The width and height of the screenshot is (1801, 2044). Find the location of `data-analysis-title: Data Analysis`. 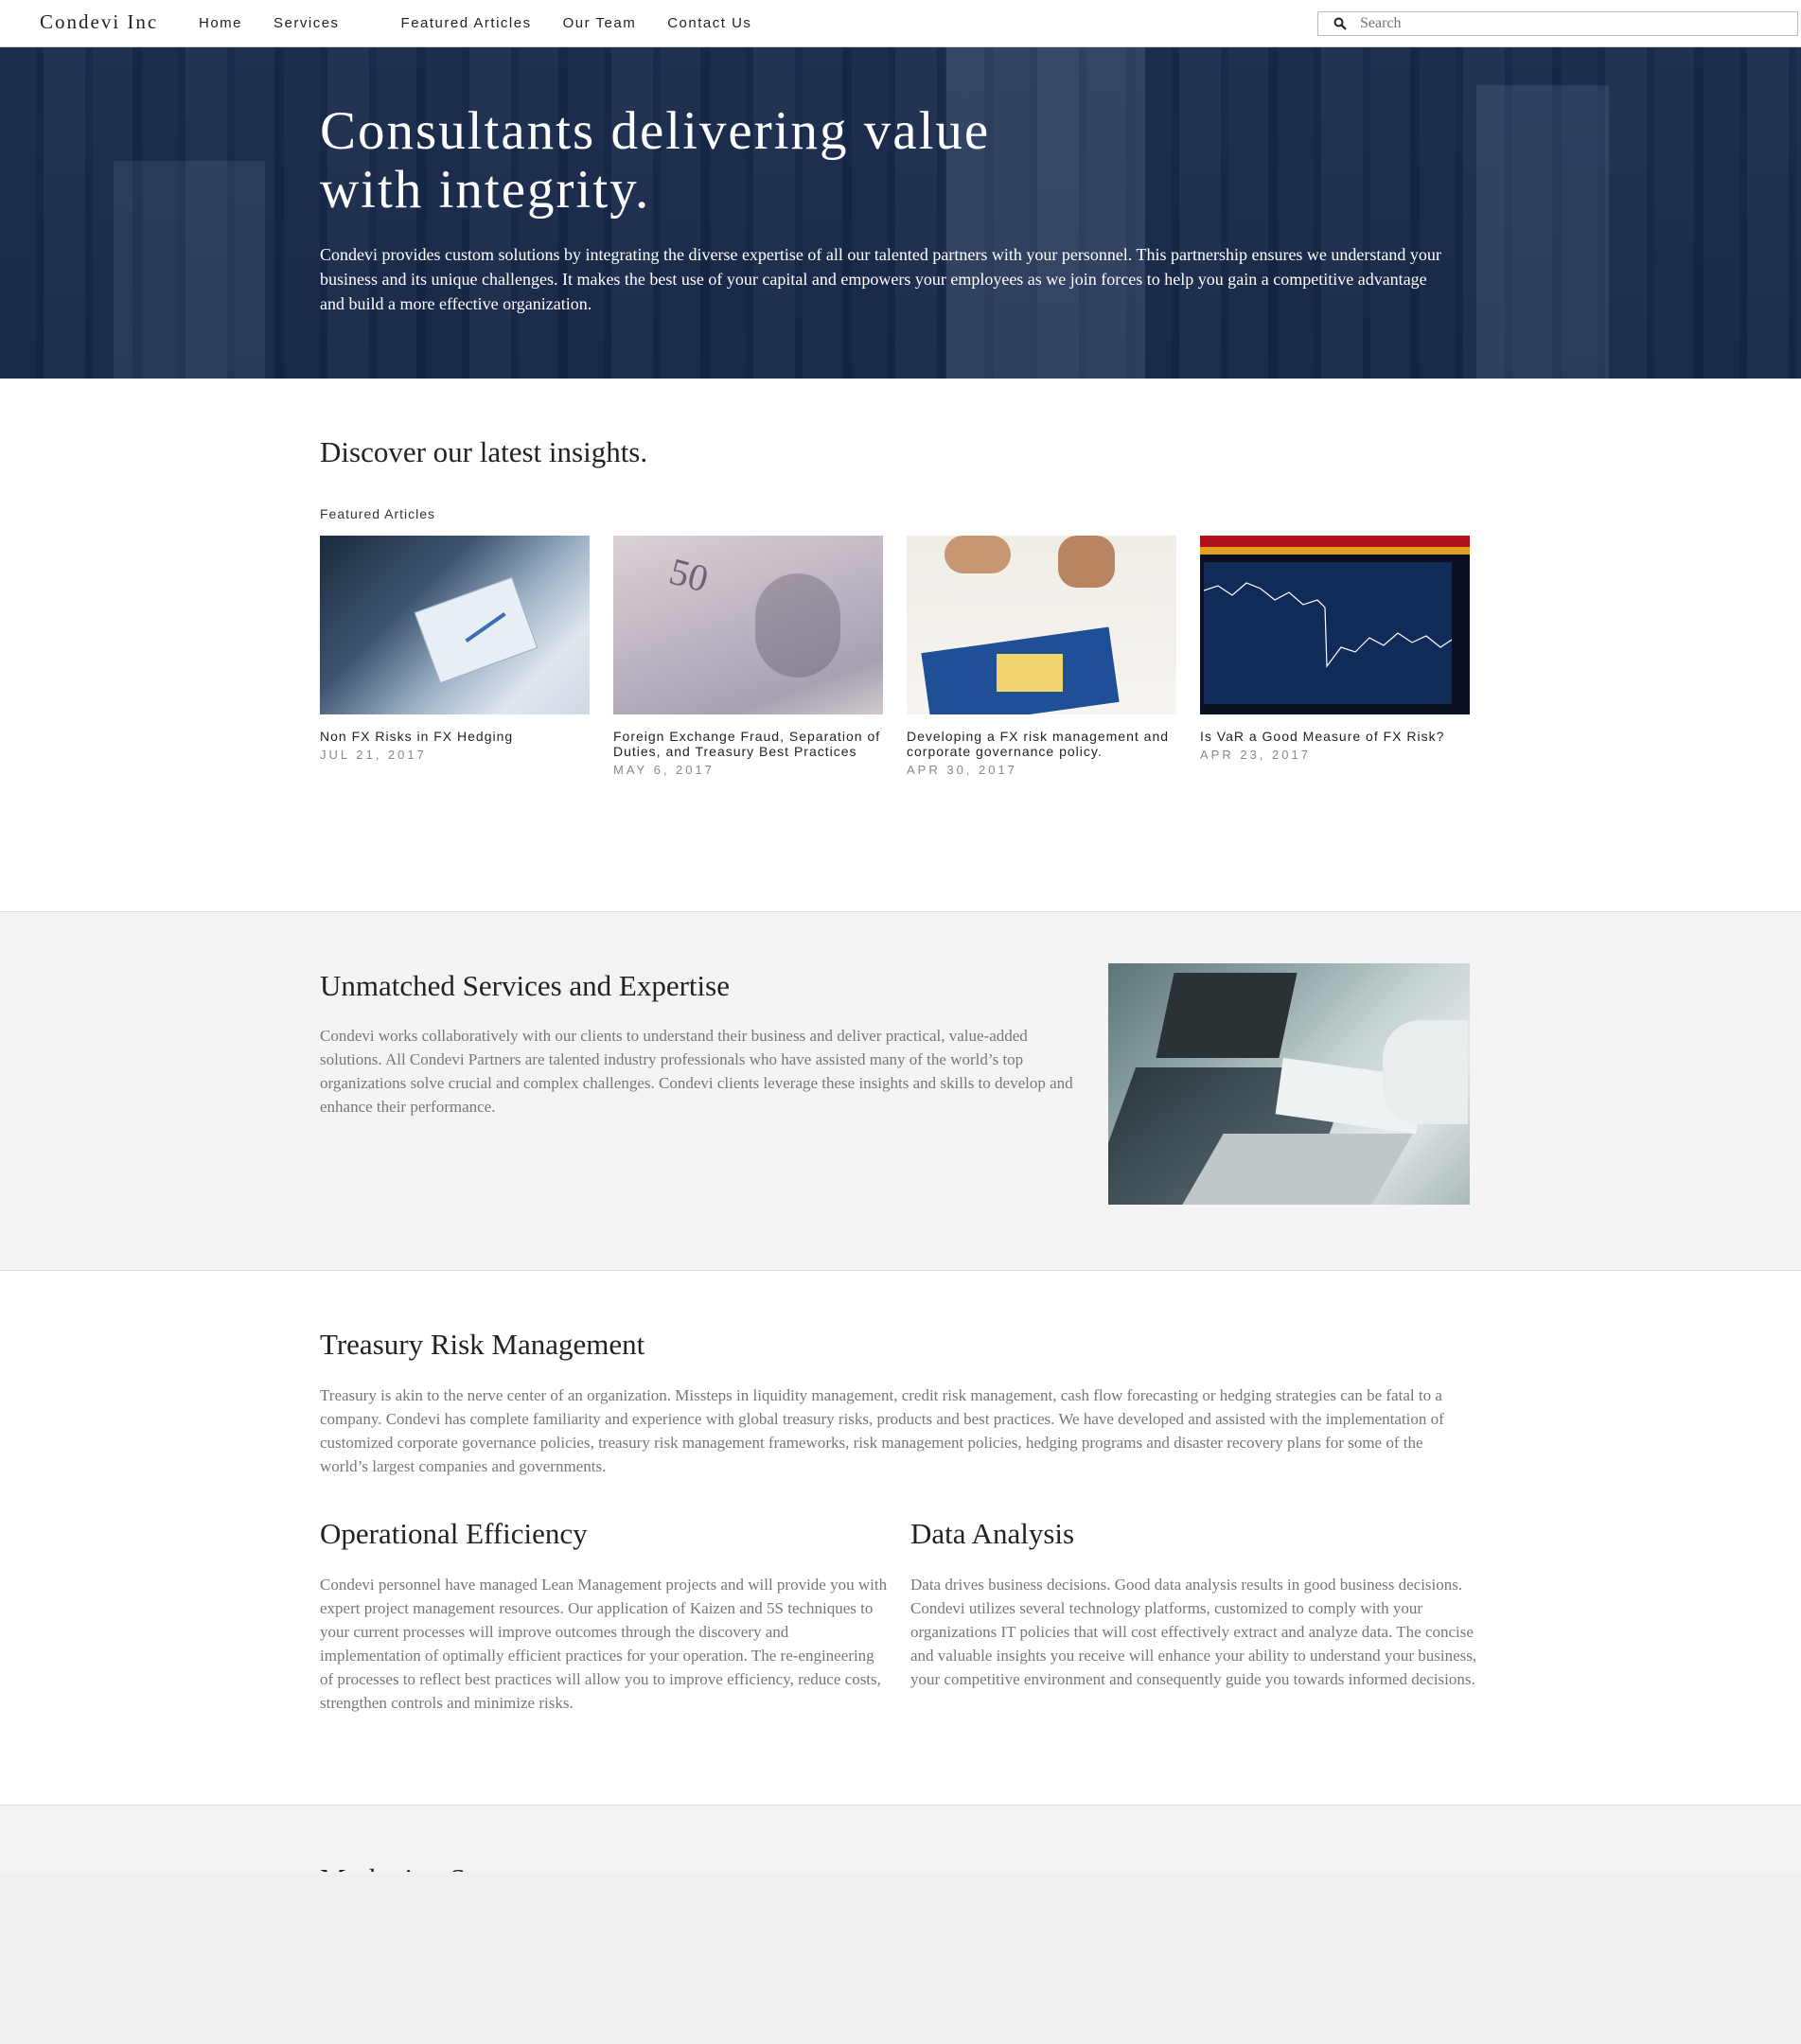

data-analysis-title: Data Analysis is located at coordinates (992, 1533).